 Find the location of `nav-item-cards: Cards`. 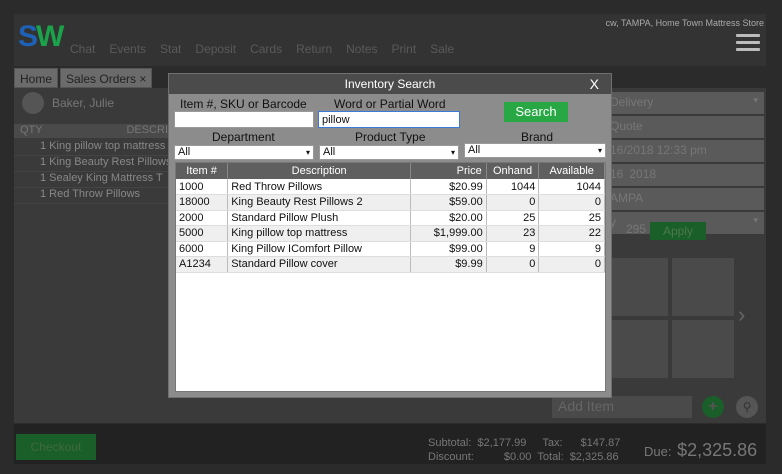

nav-item-cards: Cards is located at coordinates (266, 49).